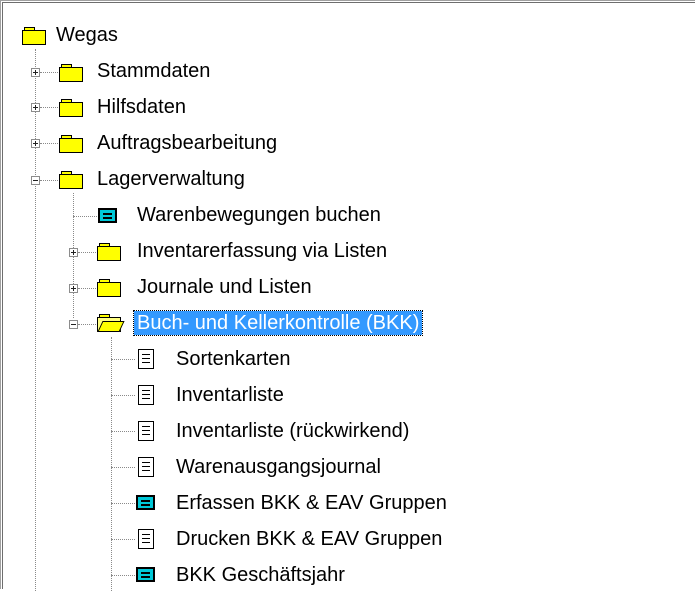 Image resolution: width=696 pixels, height=591 pixels. What do you see at coordinates (260, 575) in the screenshot?
I see `tree-item-bkk-geschaeftsjahr: BKK Geschäftsjahr` at bounding box center [260, 575].